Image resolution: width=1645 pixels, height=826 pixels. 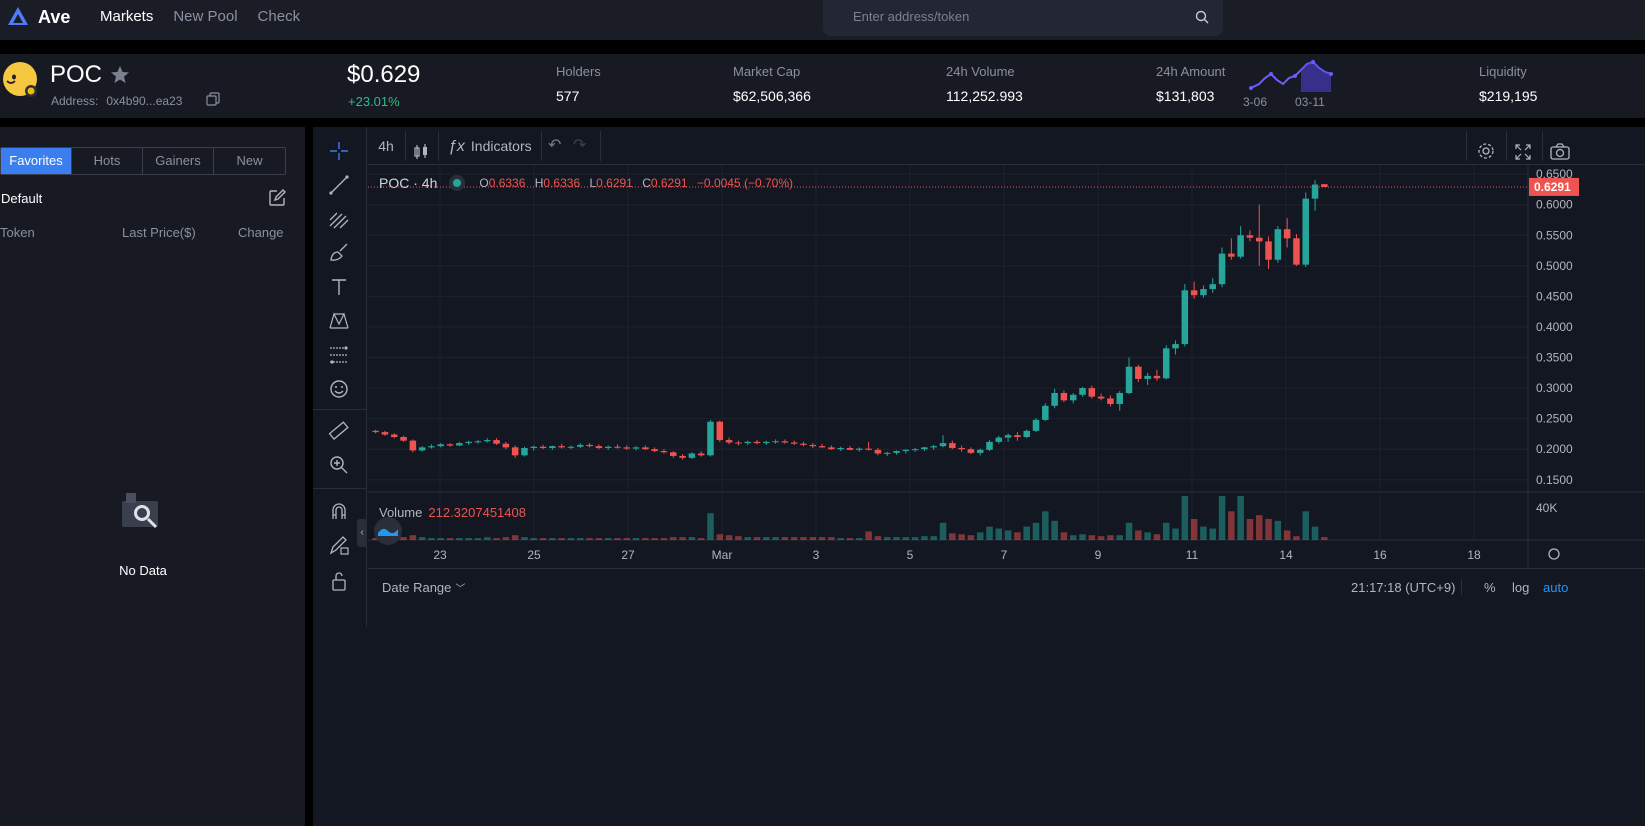 I want to click on price-tick-label: 0.3000, so click(x=1554, y=388).